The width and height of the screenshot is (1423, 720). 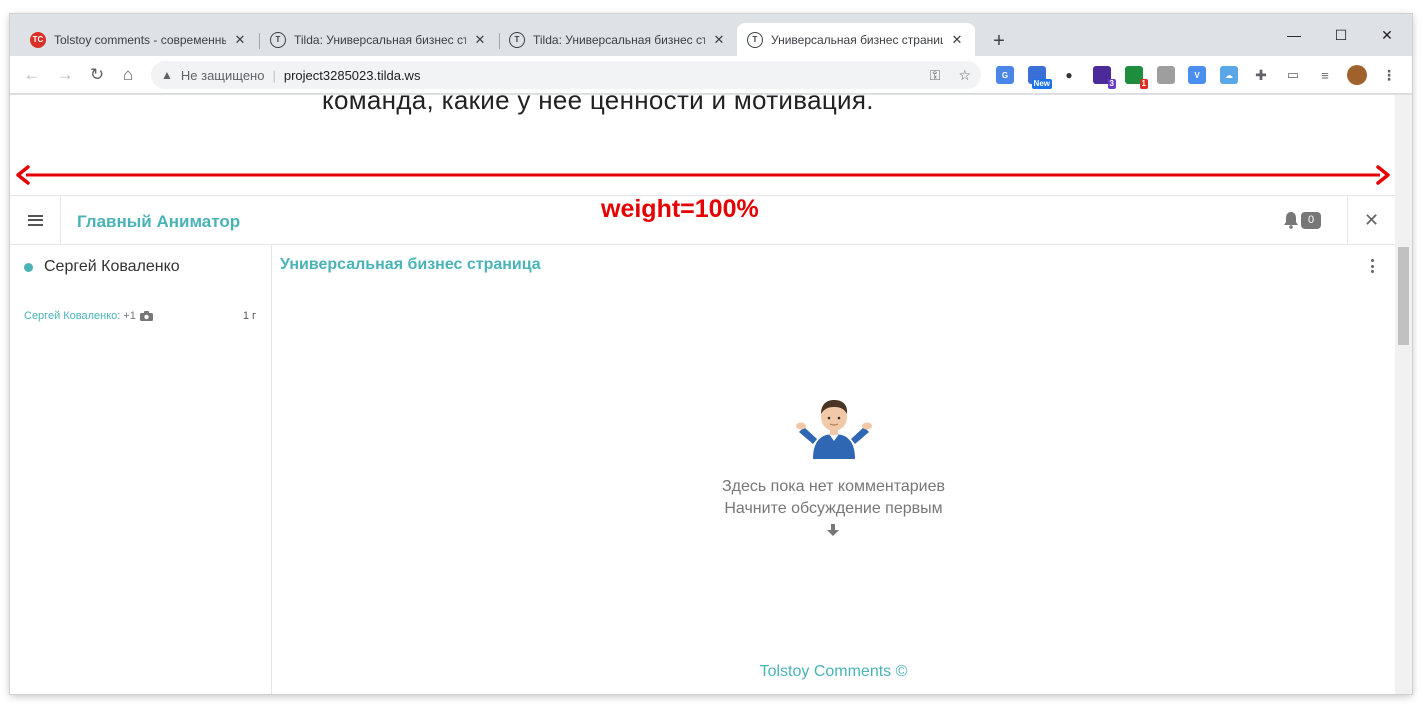 What do you see at coordinates (158, 222) in the screenshot?
I see `channel-title: Главный Аниматор` at bounding box center [158, 222].